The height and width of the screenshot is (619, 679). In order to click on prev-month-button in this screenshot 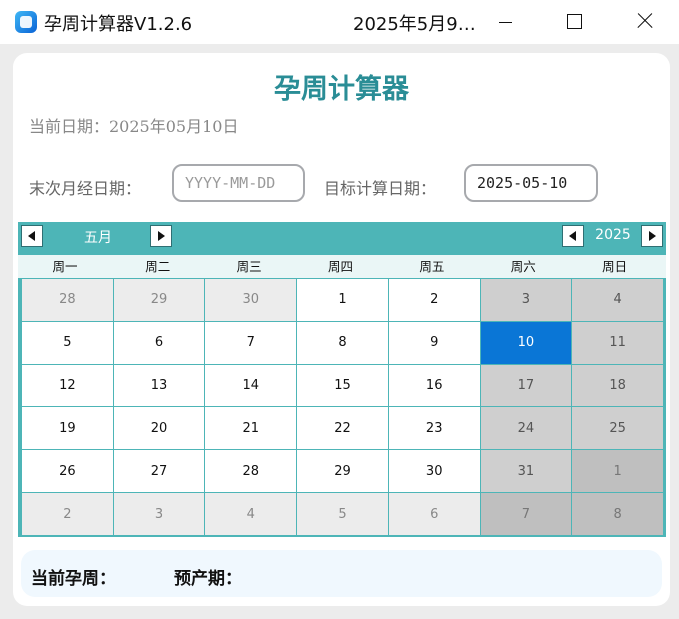, I will do `click(32, 236)`.